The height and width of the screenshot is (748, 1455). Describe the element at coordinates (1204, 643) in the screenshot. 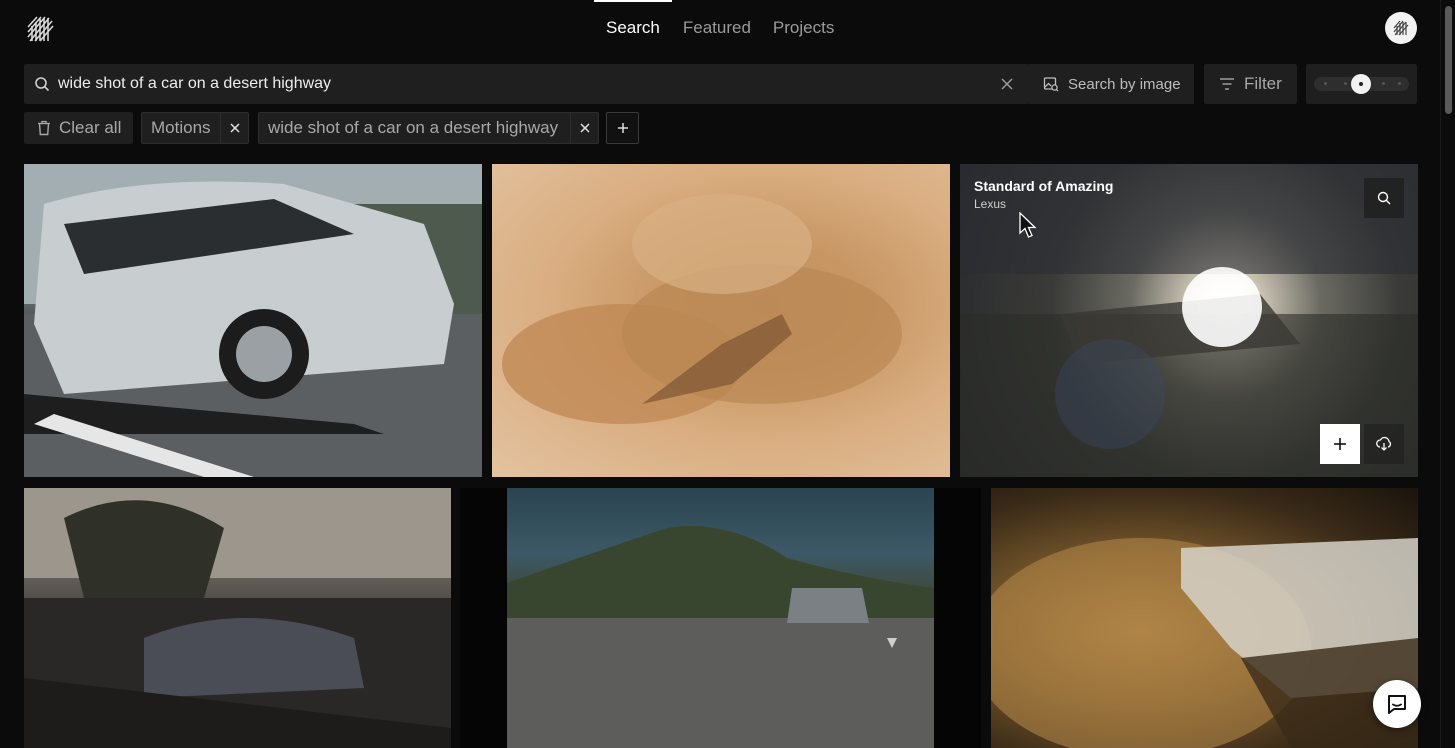

I see `dust-supercar-thumbnail-image` at that location.